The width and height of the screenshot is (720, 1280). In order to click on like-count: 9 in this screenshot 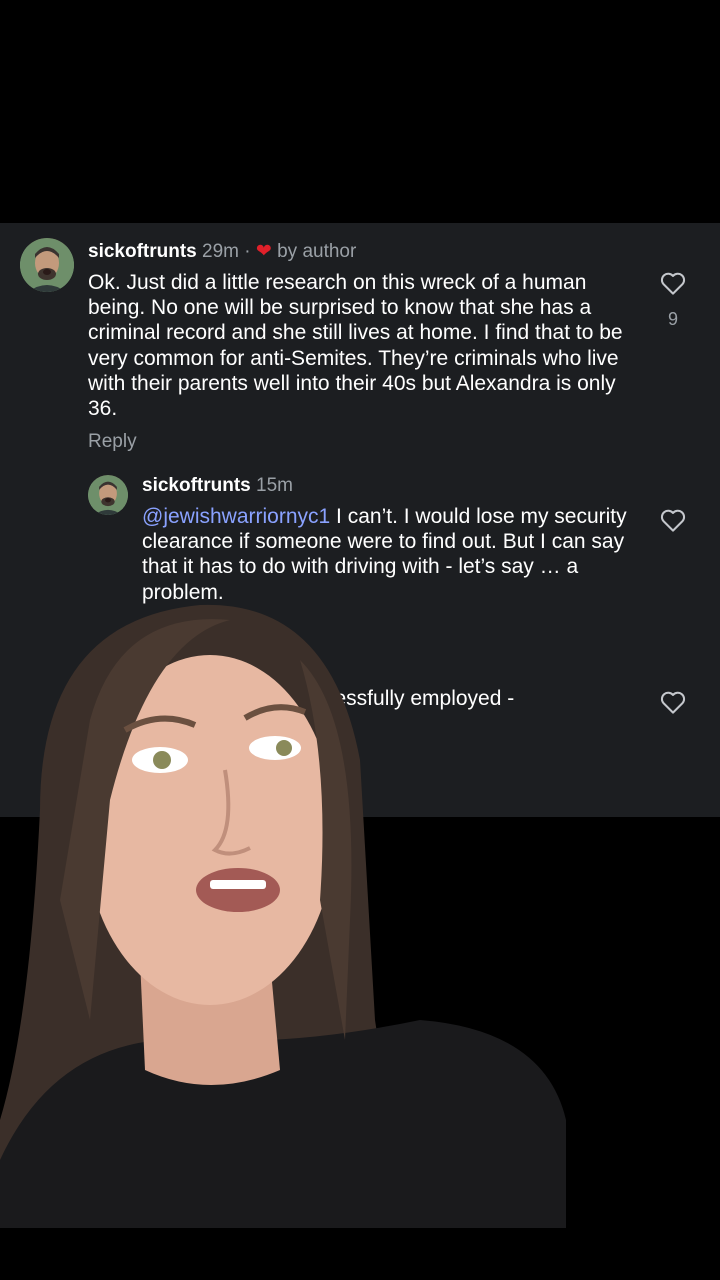, I will do `click(672, 319)`.